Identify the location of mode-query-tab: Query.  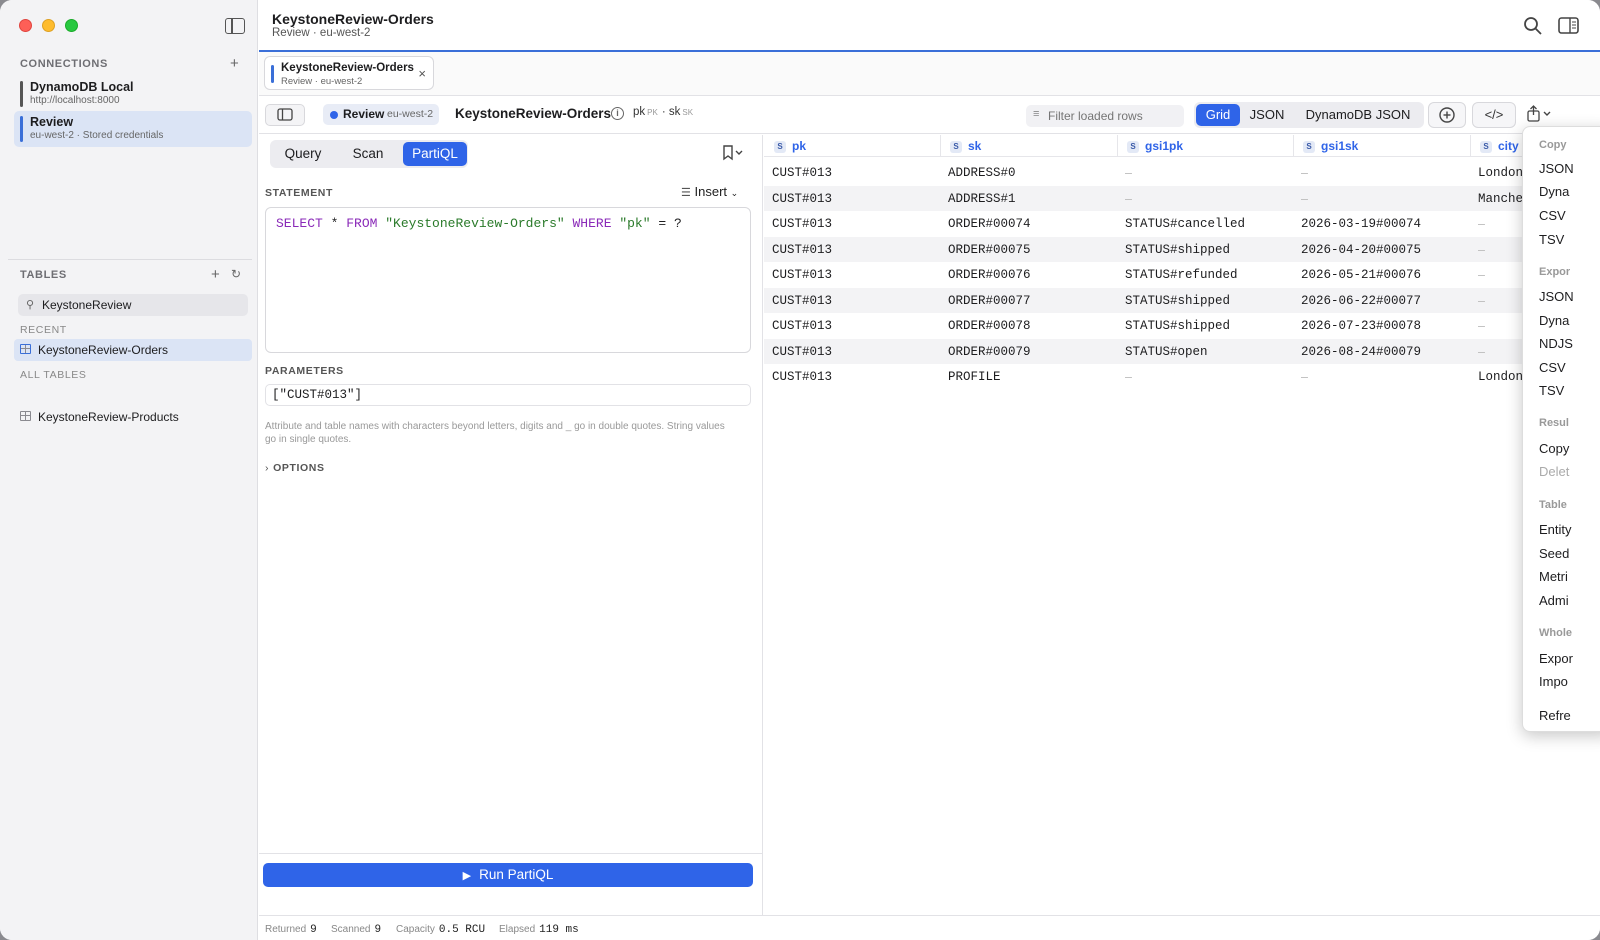
(303, 154).